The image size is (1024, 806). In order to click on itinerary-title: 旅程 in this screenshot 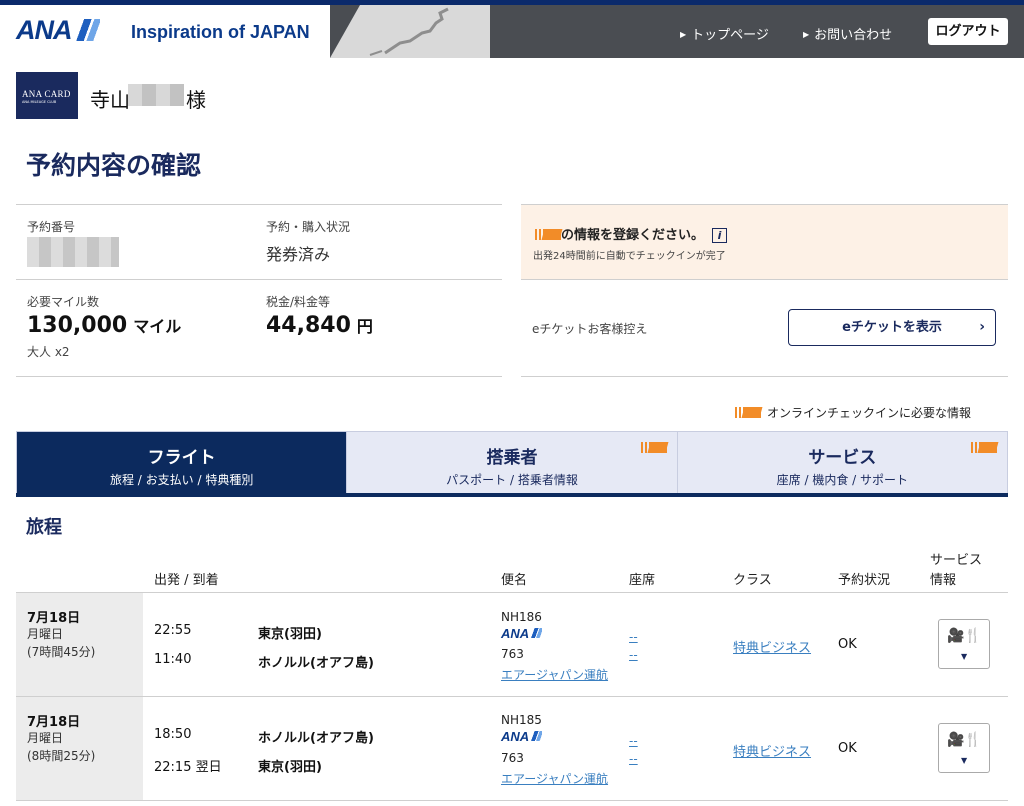, I will do `click(44, 527)`.